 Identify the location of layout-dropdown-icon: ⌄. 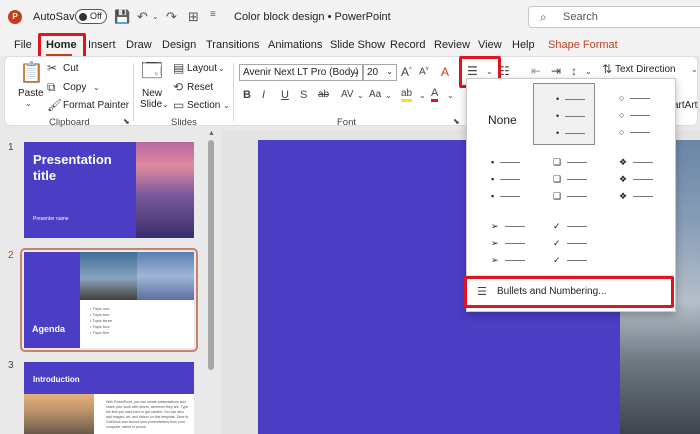
(221, 69).